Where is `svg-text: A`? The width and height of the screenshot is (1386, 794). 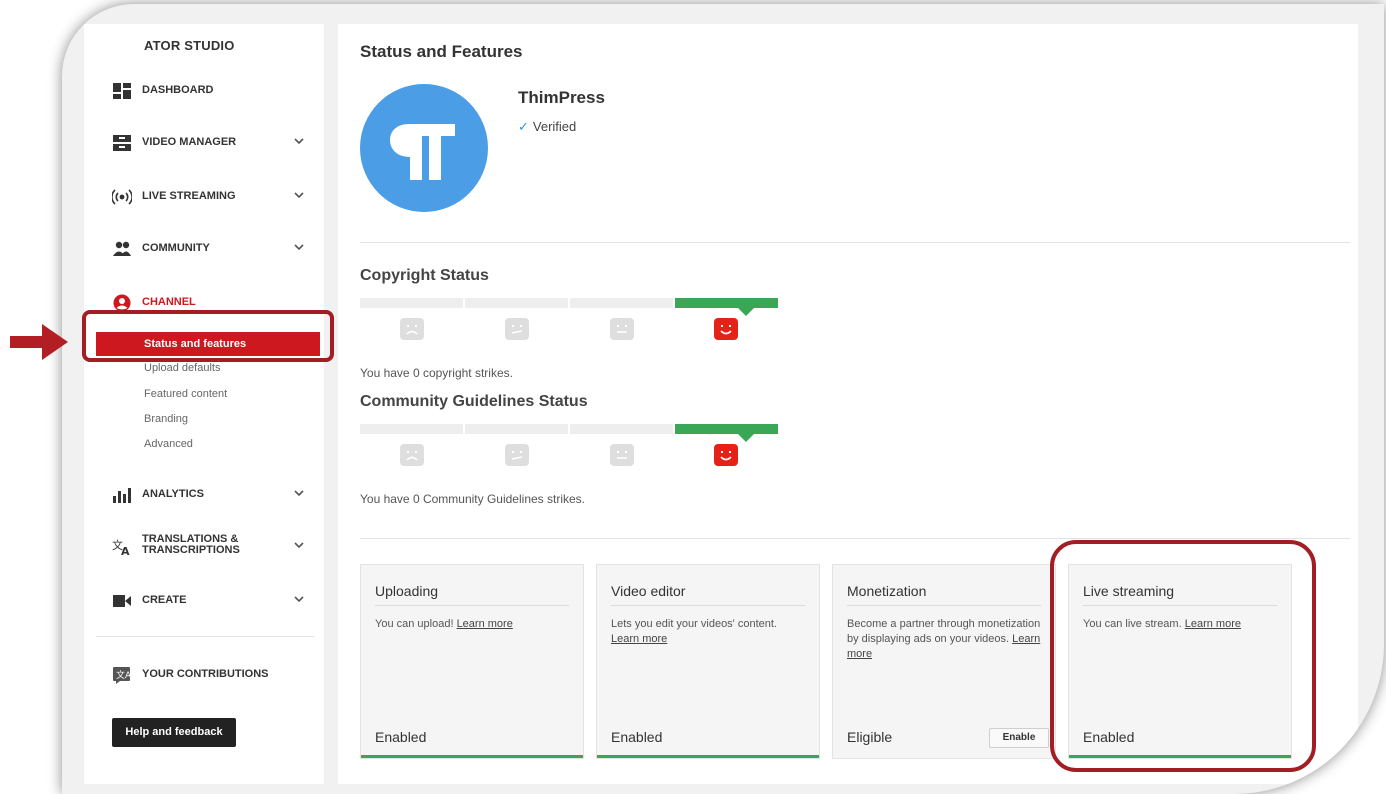 svg-text: A is located at coordinates (125, 550).